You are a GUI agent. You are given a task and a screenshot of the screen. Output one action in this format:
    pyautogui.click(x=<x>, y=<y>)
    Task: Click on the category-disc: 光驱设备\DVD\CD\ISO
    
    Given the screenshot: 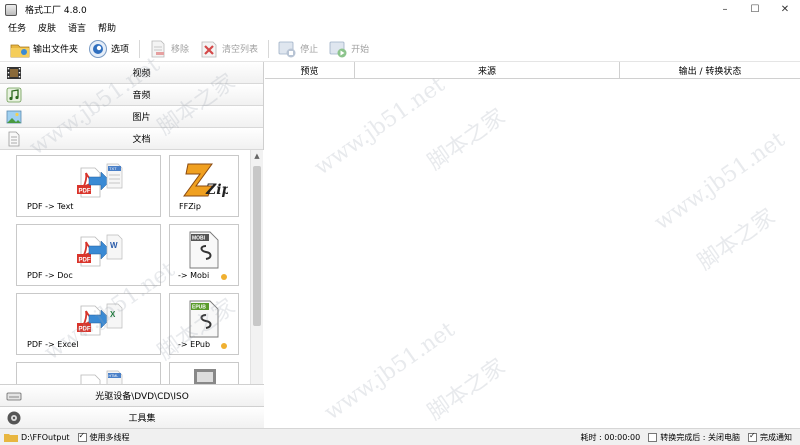 What is the action you would take?
    pyautogui.click(x=132, y=395)
    